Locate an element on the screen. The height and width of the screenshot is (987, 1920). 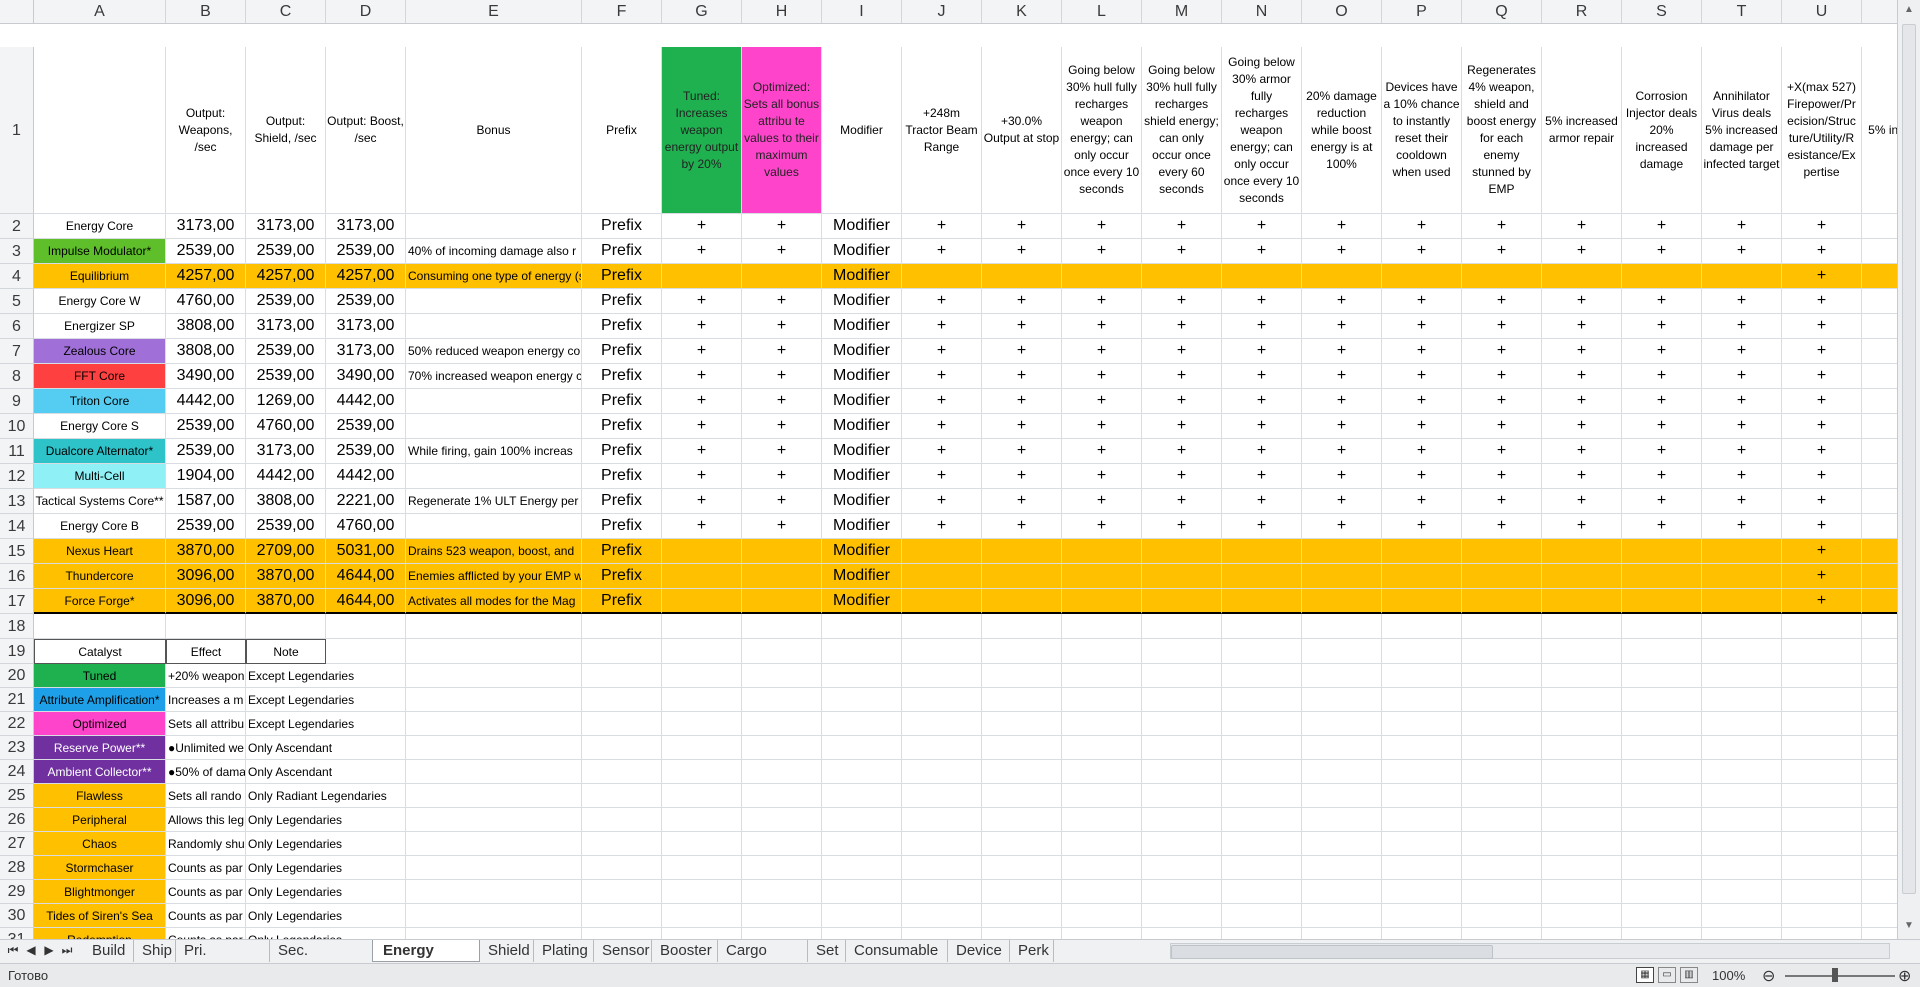
catalyst-effect: ●50% of dama is located at coordinates (206, 772).